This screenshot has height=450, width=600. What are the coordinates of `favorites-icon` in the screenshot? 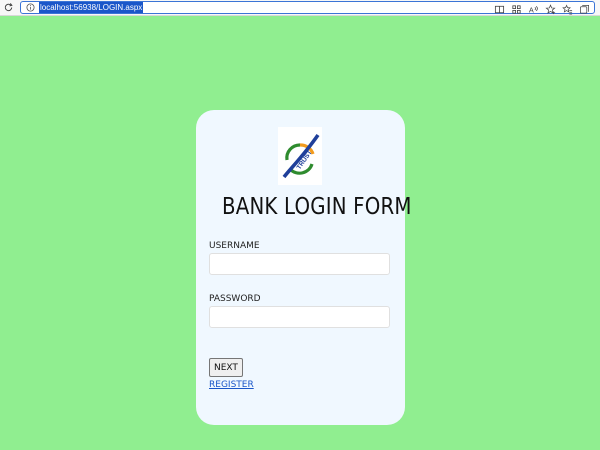 It's located at (567, 9).